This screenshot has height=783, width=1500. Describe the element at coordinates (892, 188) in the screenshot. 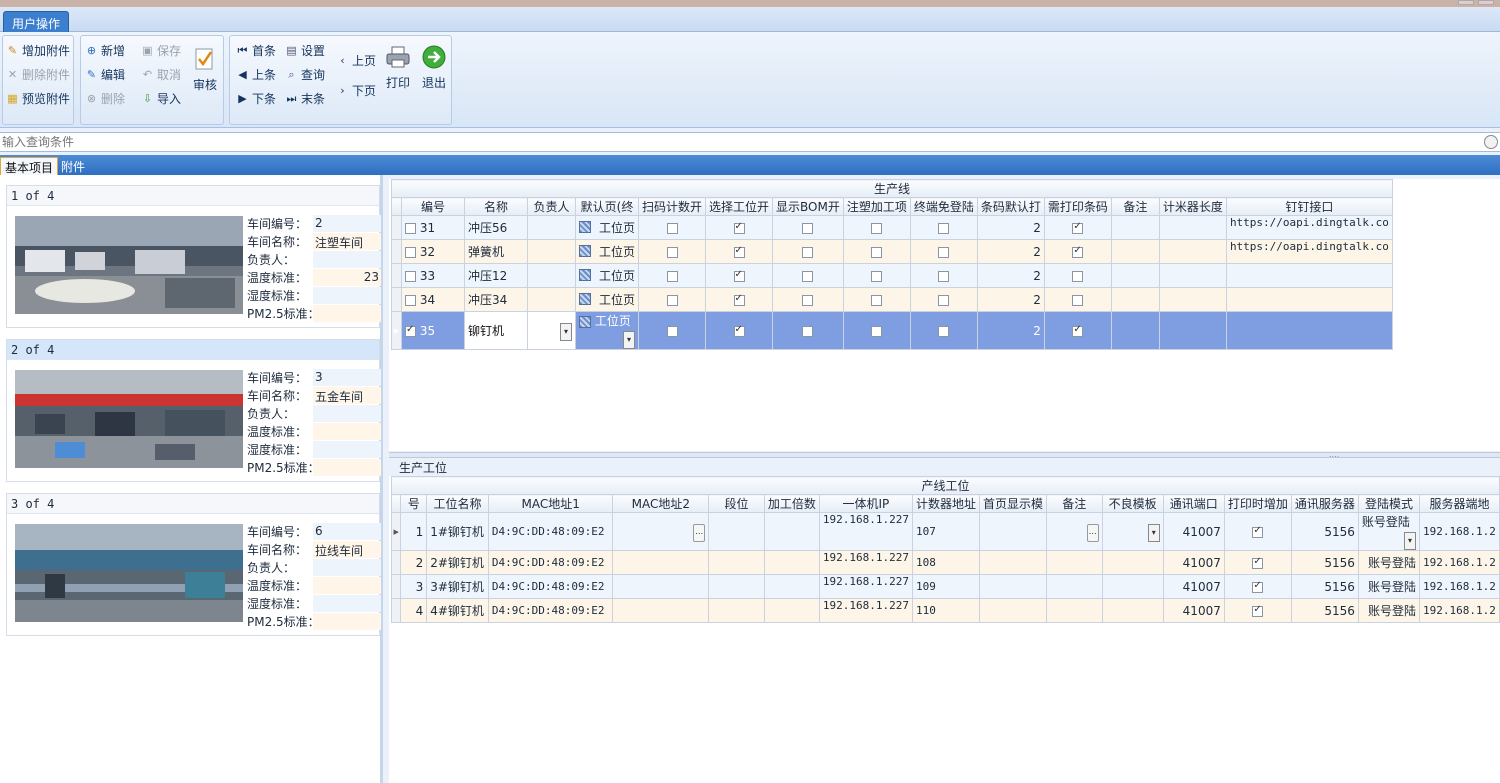

I see `band-header: 生产线` at that location.